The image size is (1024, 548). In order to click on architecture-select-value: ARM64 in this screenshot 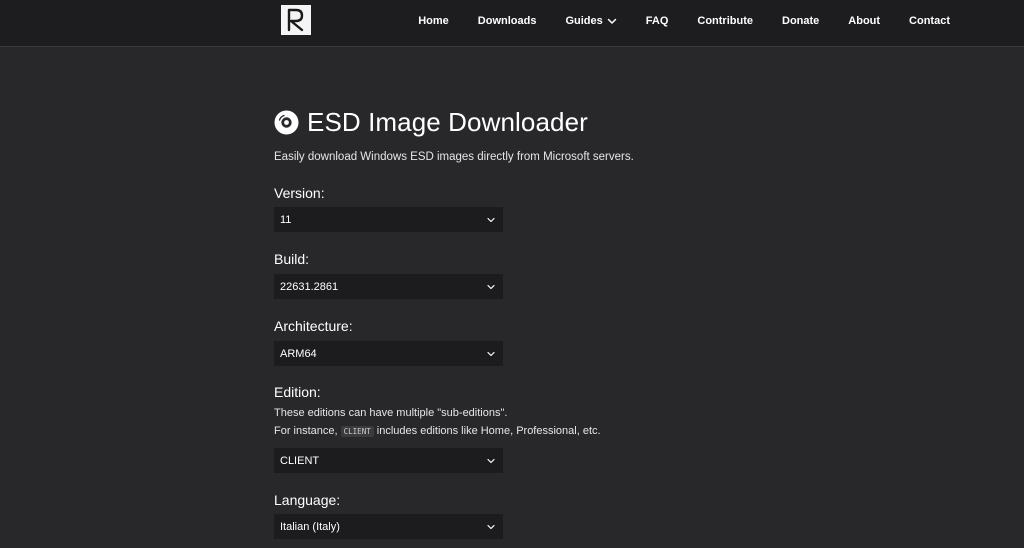, I will do `click(298, 353)`.